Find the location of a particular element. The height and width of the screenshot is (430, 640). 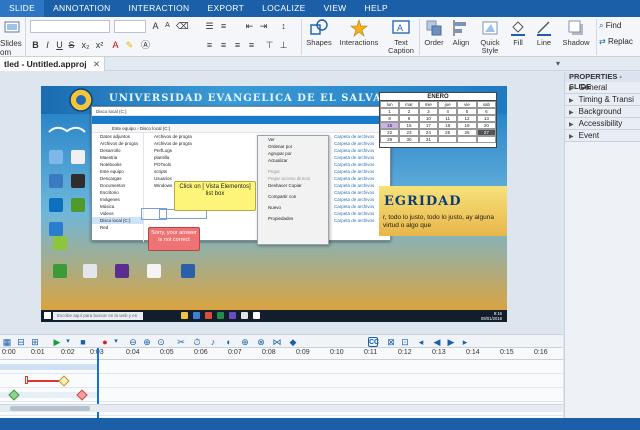

tab-overflow-icon: ▾ is located at coordinates (558, 63).